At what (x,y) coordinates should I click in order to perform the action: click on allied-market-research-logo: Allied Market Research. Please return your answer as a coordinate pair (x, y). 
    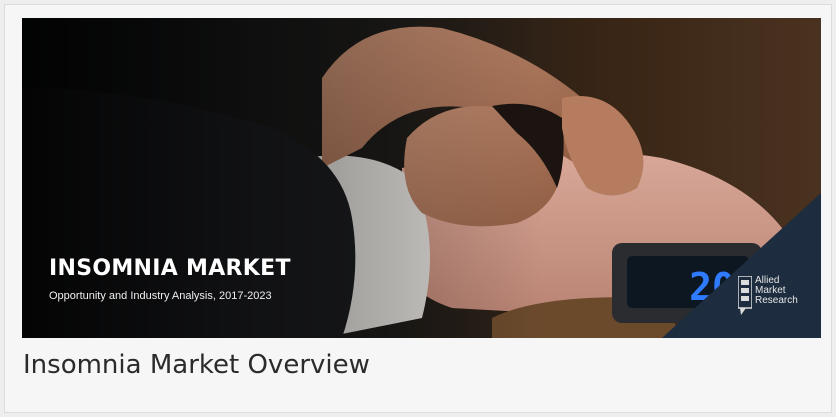
    Looking at the image, I should click on (768, 296).